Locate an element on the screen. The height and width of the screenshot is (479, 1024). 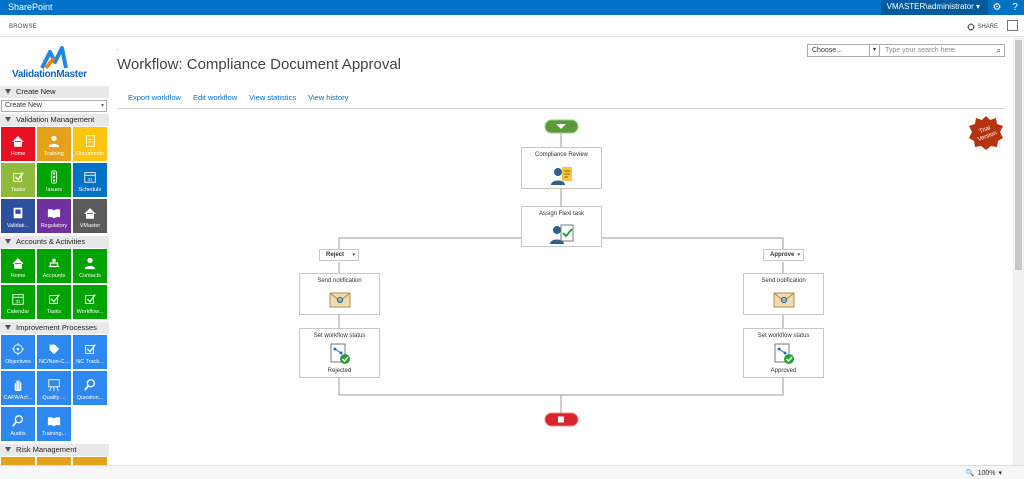
step-compliance-review: Compliance Review is located at coordinates (561, 168).